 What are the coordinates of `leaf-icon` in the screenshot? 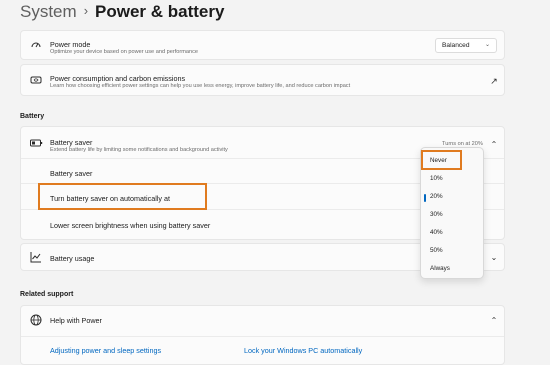 It's located at (36, 81).